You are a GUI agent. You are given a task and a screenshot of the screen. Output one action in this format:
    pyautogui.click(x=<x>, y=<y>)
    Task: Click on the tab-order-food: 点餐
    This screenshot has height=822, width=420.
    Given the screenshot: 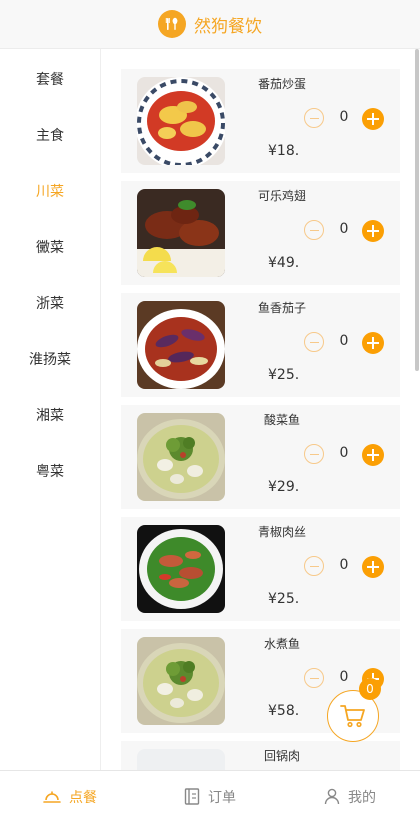 What is the action you would take?
    pyautogui.click(x=70, y=796)
    